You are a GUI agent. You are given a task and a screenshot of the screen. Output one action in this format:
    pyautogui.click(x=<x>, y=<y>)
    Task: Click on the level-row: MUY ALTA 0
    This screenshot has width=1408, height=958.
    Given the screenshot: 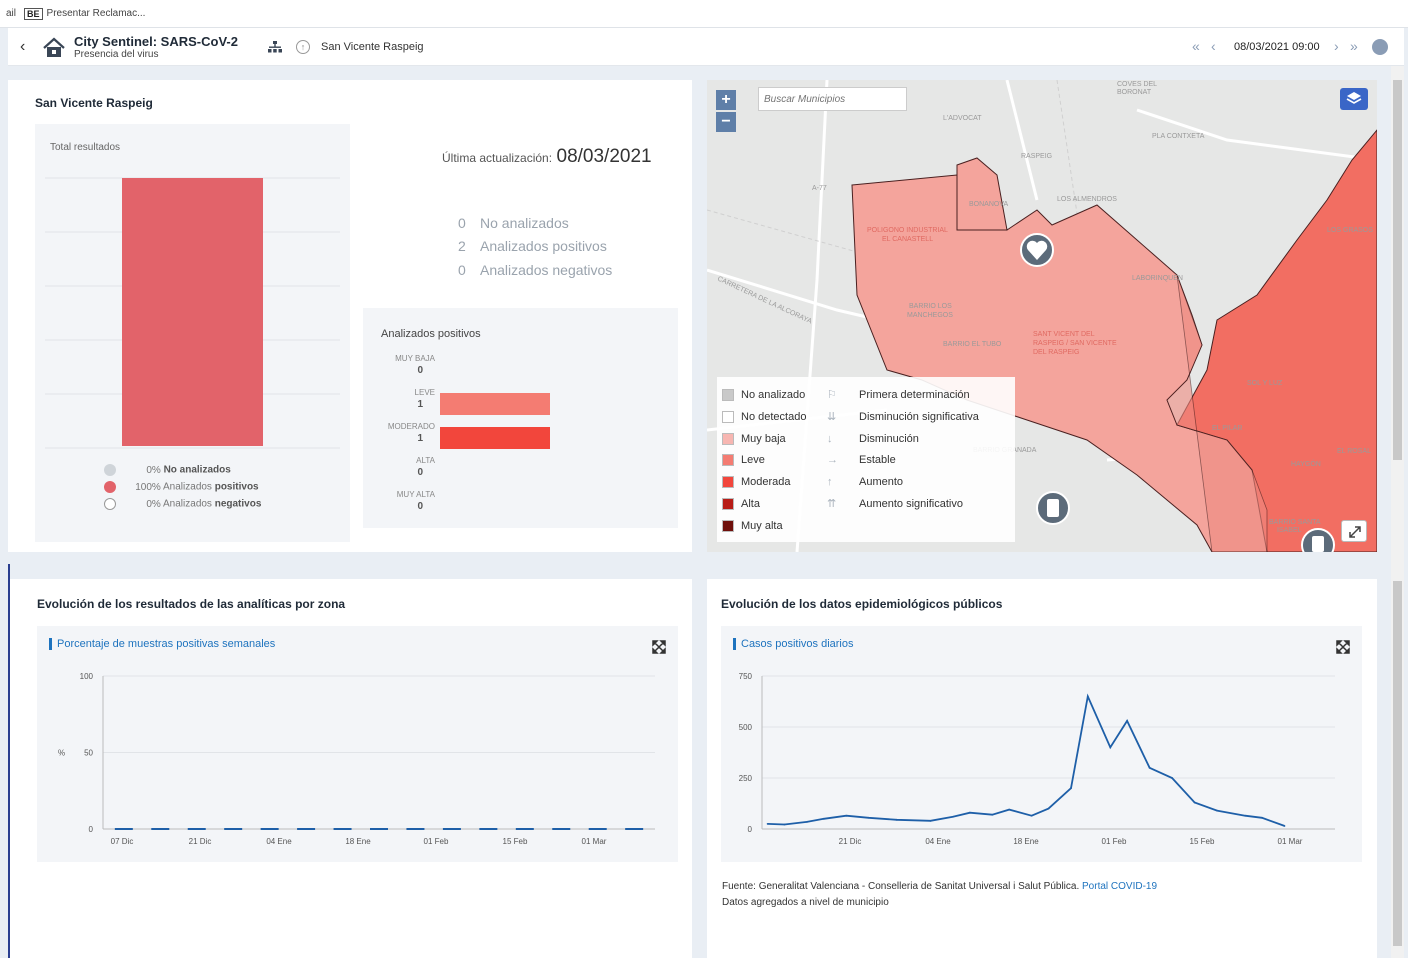 What is the action you would take?
    pyautogui.click(x=513, y=505)
    